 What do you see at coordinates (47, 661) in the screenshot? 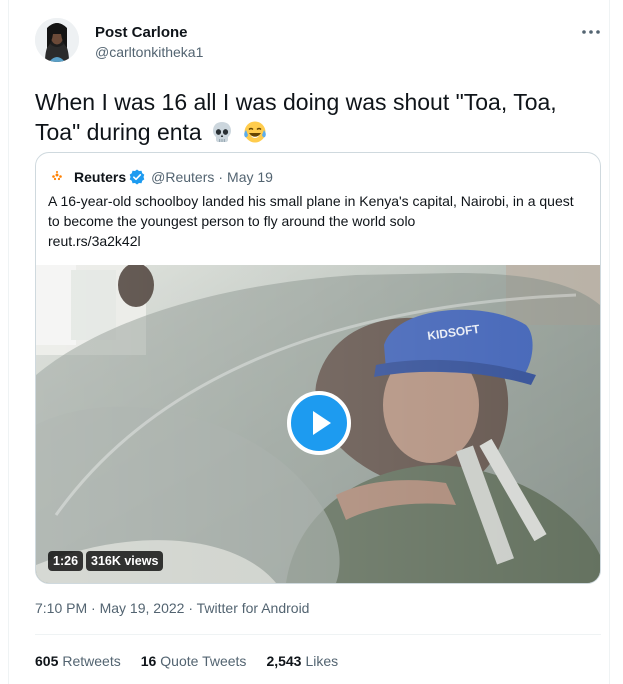
I see `retweets-count: 605` at bounding box center [47, 661].